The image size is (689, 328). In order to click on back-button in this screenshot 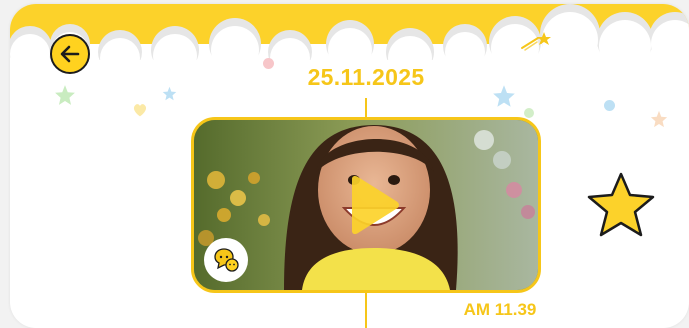, I will do `click(70, 54)`.